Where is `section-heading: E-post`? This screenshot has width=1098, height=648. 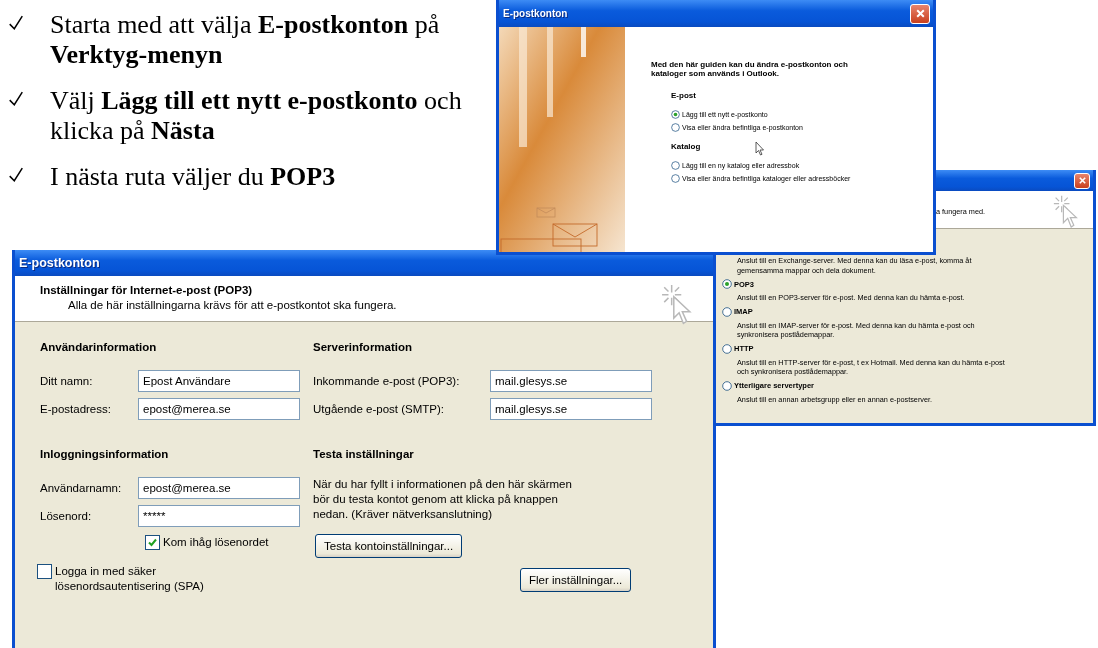 section-heading: E-post is located at coordinates (683, 95).